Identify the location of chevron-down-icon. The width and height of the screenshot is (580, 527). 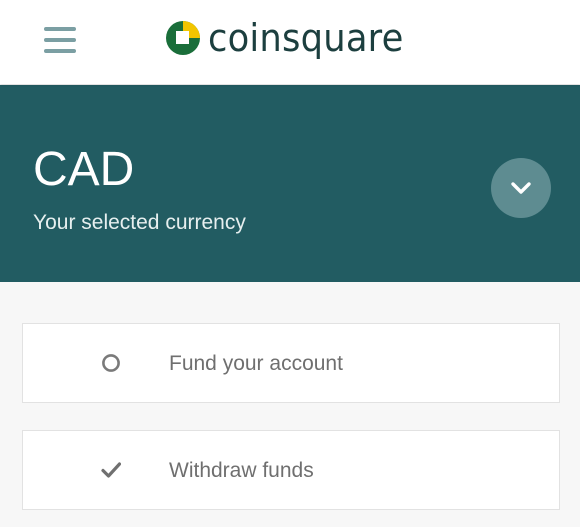
(521, 188).